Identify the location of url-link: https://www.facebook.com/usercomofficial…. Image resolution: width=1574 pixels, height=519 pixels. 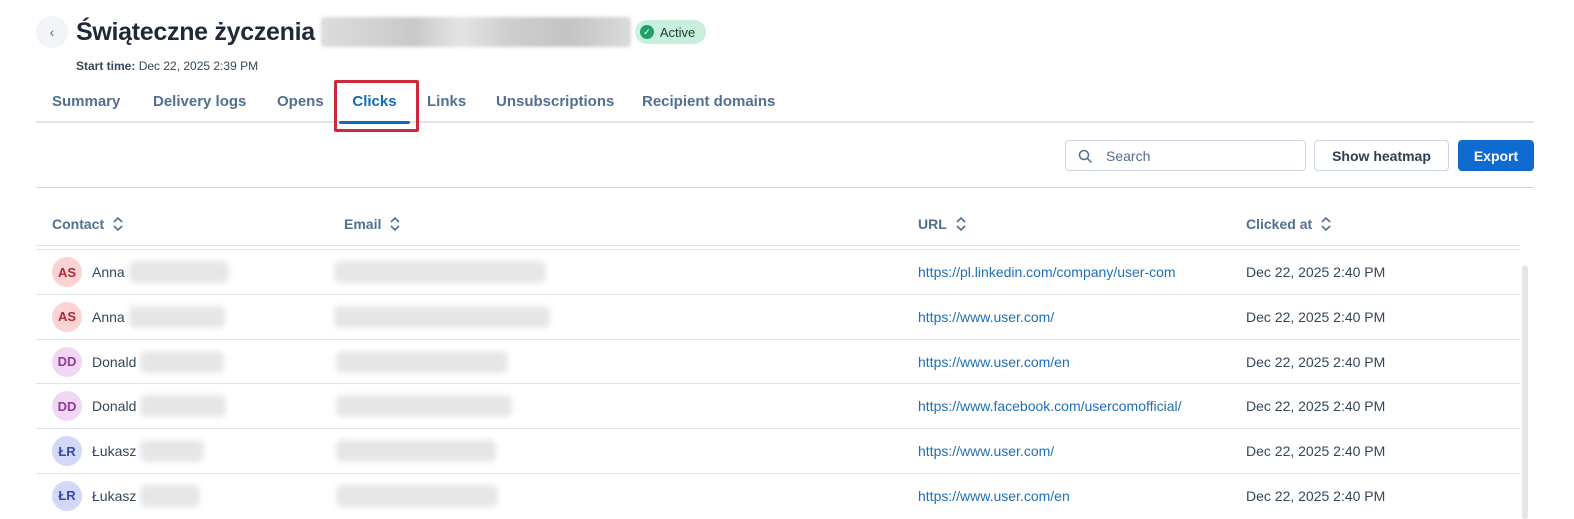
(1050, 406).